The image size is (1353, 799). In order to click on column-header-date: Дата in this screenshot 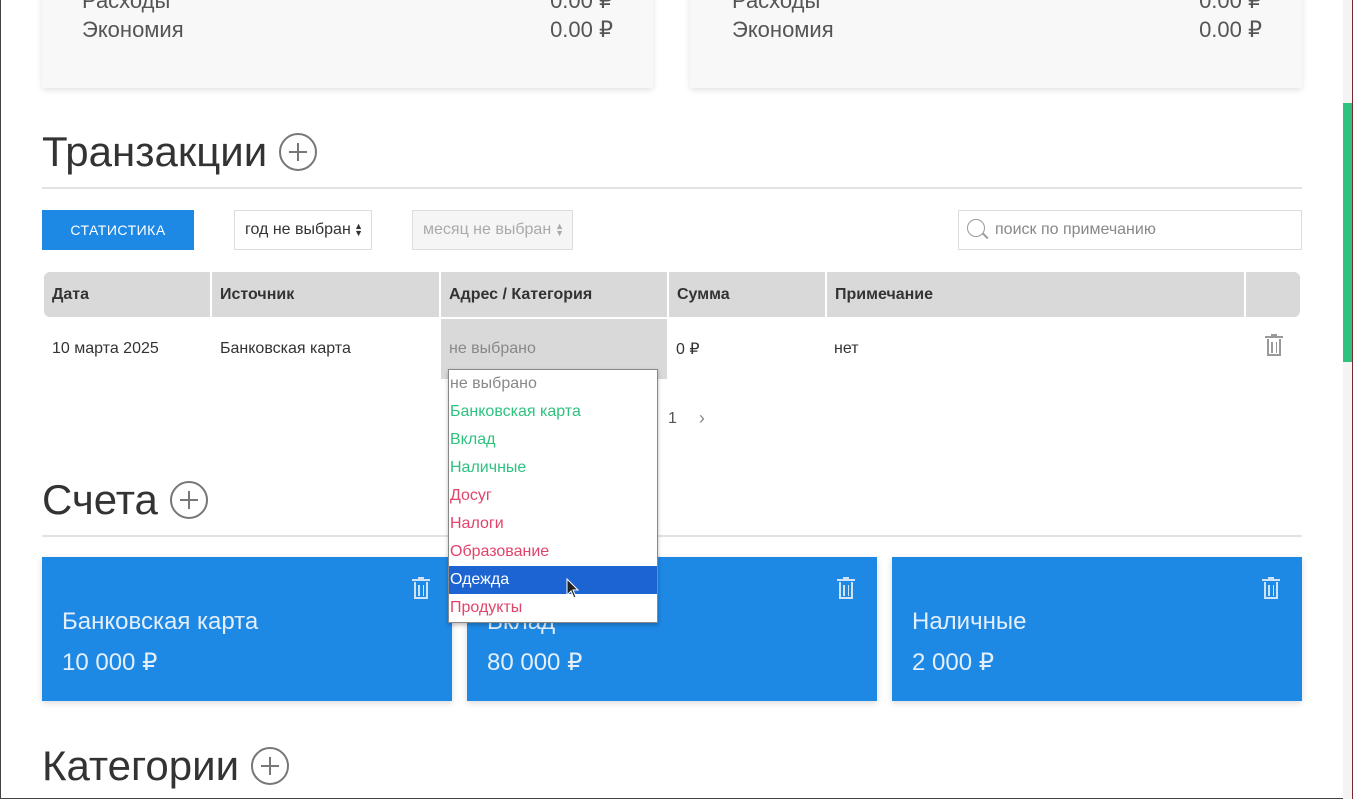, I will do `click(128, 294)`.